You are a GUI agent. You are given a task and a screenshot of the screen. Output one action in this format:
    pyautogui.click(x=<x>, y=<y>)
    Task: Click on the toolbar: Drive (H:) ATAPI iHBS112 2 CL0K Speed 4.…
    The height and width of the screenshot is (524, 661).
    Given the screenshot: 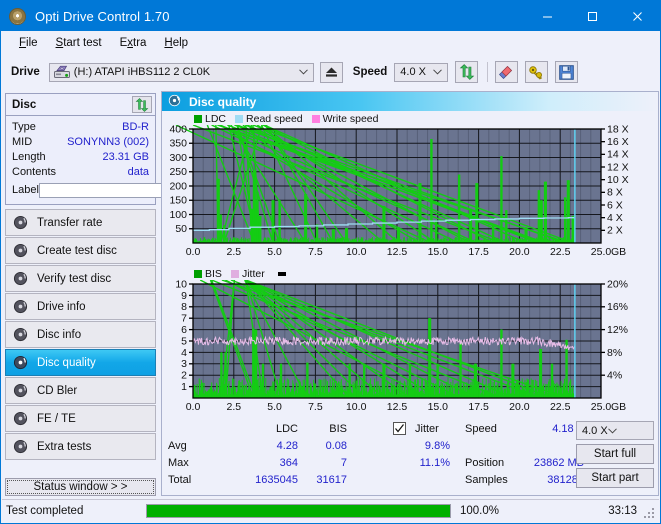 What is the action you would take?
    pyautogui.click(x=330, y=72)
    